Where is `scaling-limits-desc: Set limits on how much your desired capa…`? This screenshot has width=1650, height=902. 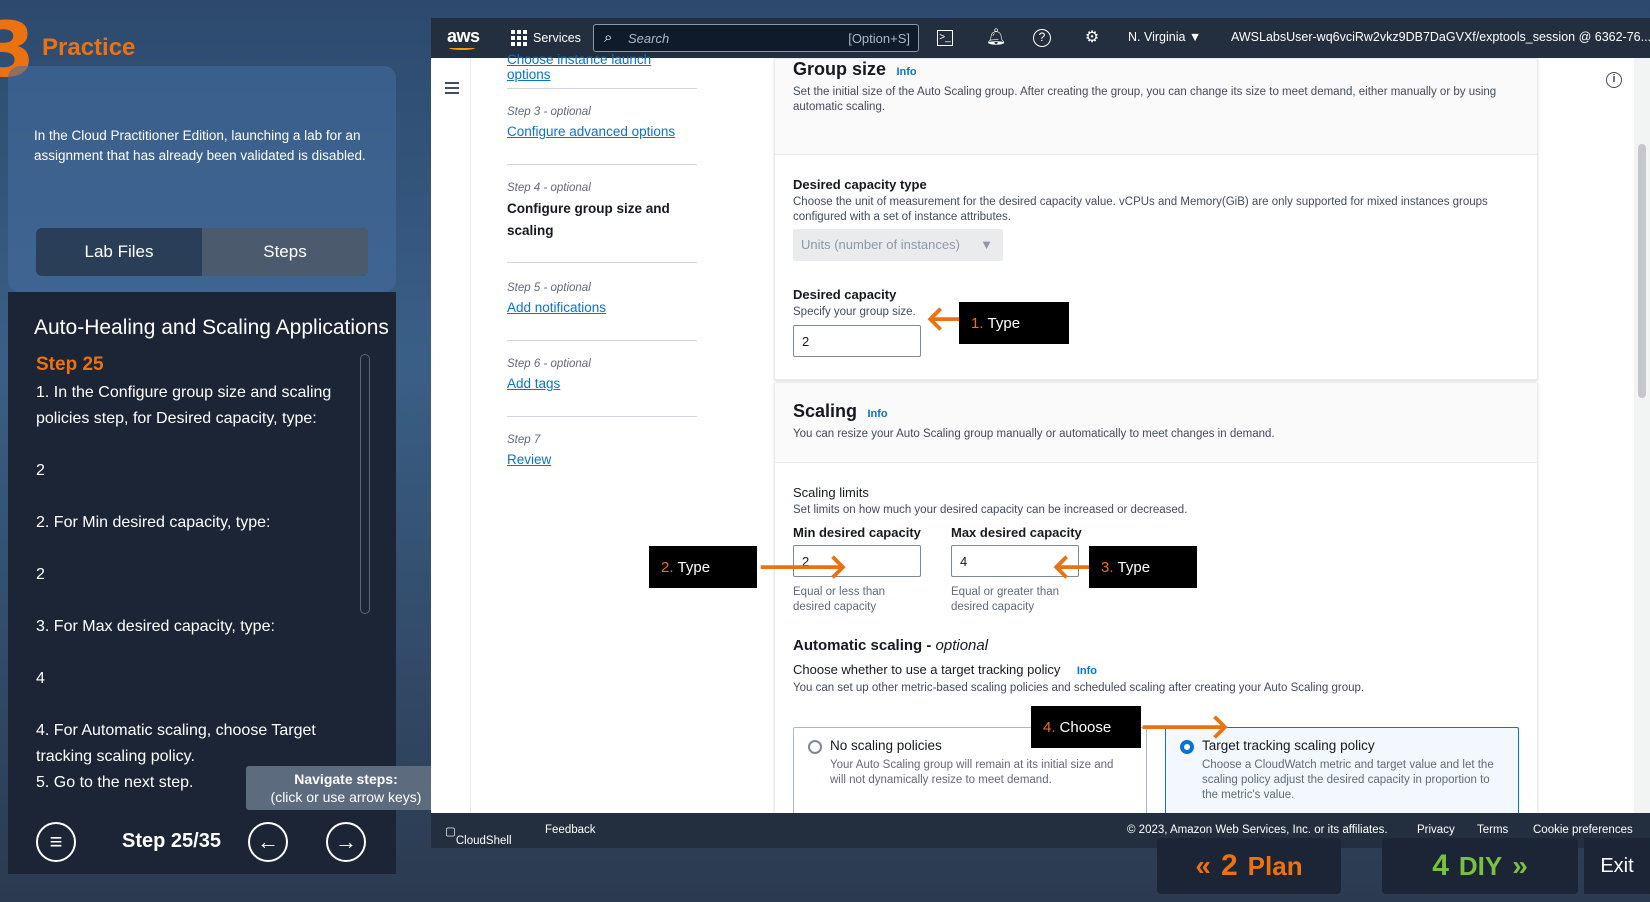
scaling-limits-desc: Set limits on how much your desired capa… is located at coordinates (990, 510).